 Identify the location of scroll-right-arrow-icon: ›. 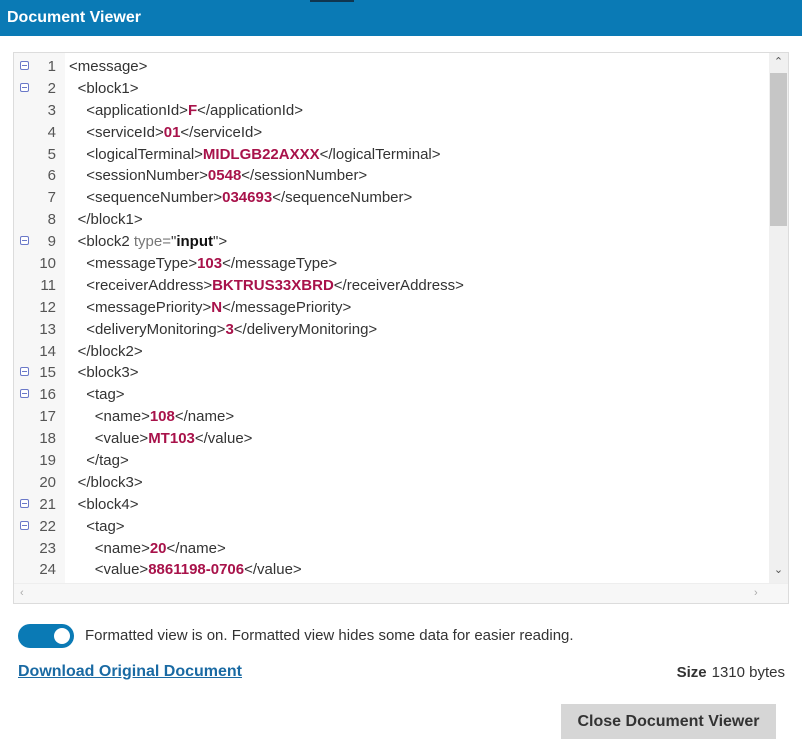
(756, 593).